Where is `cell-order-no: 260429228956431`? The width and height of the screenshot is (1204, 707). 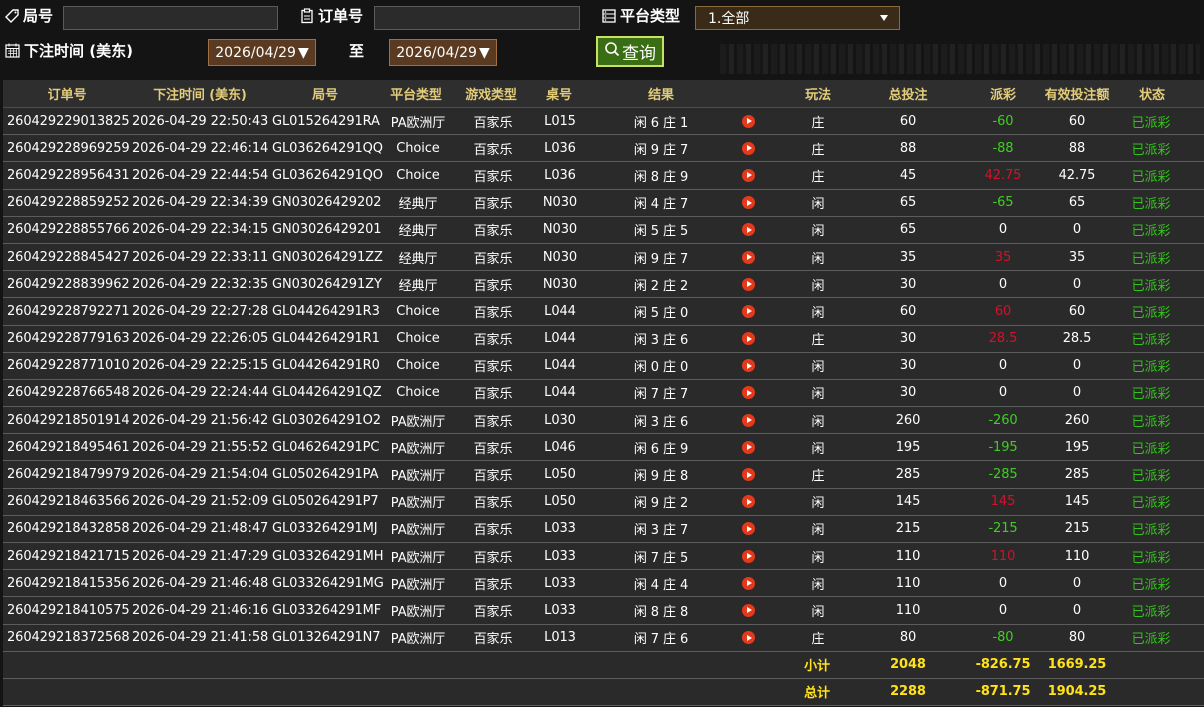 cell-order-no: 260429228956431 is located at coordinates (69, 175).